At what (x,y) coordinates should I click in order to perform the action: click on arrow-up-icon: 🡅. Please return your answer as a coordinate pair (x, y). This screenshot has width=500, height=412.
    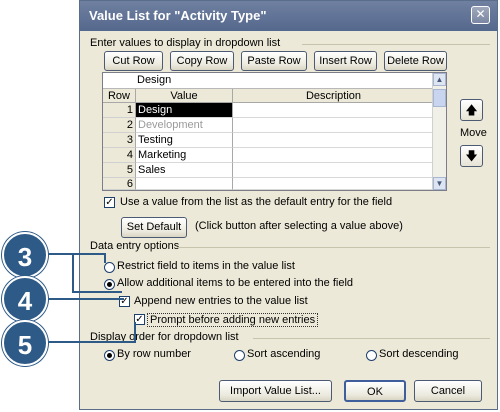
    Looking at the image, I should click on (471, 110).